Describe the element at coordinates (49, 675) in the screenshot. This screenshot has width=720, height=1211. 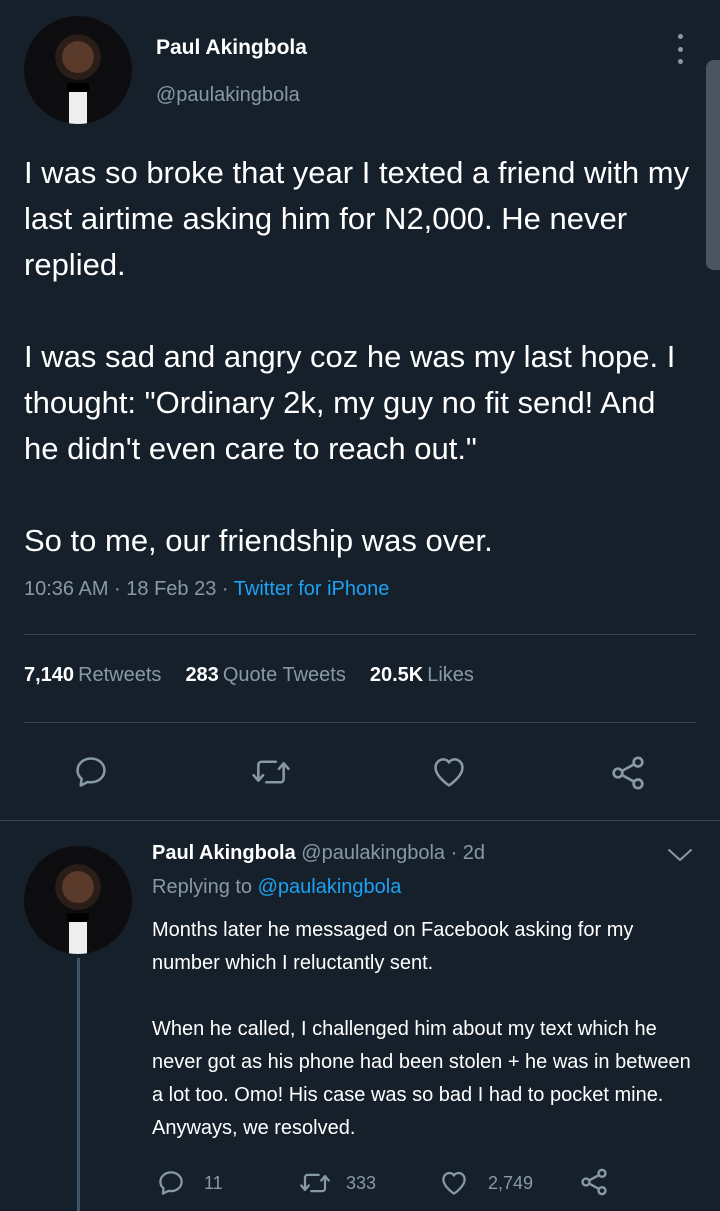
I see `retweets-count: 7,140` at that location.